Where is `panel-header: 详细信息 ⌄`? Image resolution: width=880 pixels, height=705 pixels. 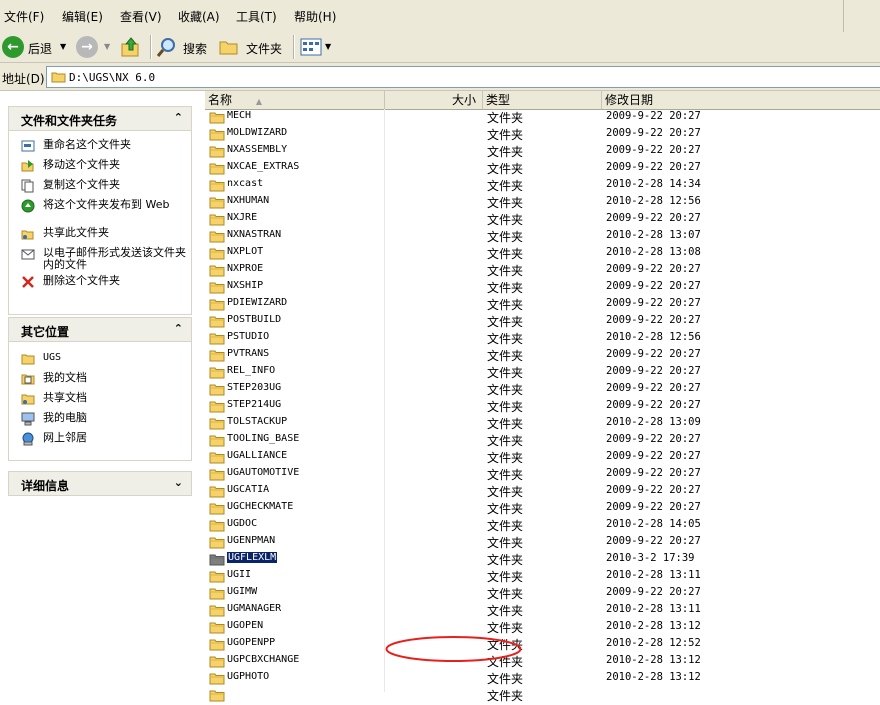
panel-header: 详细信息 ⌄ is located at coordinates (100, 483).